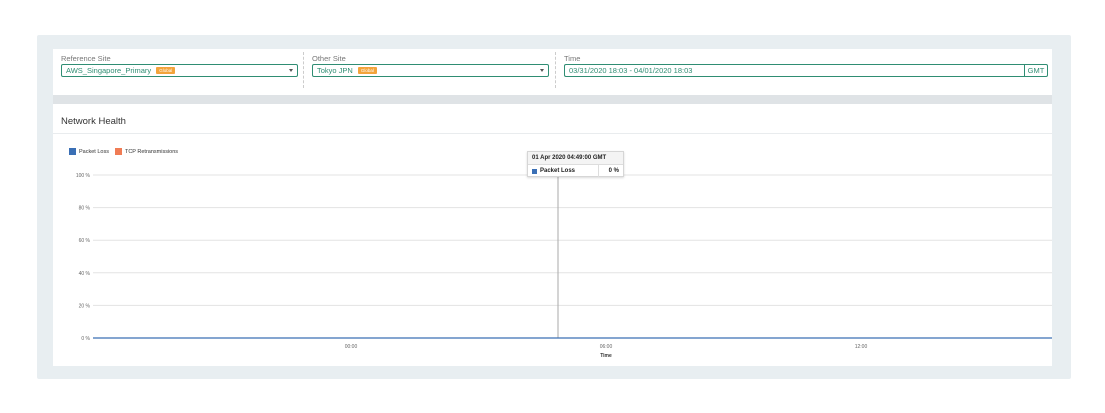 The height and width of the screenshot is (413, 1105). What do you see at coordinates (861, 347) in the screenshot?
I see `x-tick-label: 12:00` at bounding box center [861, 347].